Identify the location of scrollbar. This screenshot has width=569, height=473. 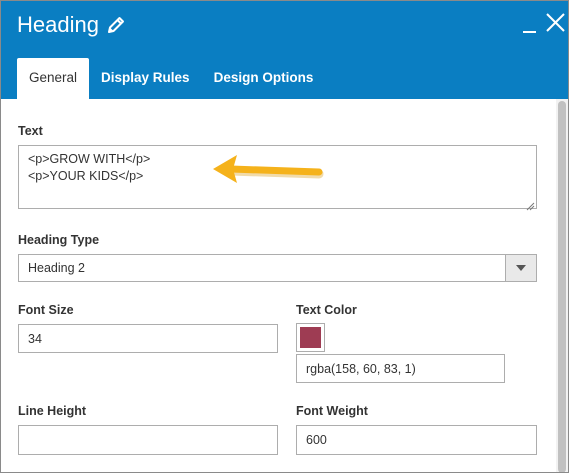
(562, 285).